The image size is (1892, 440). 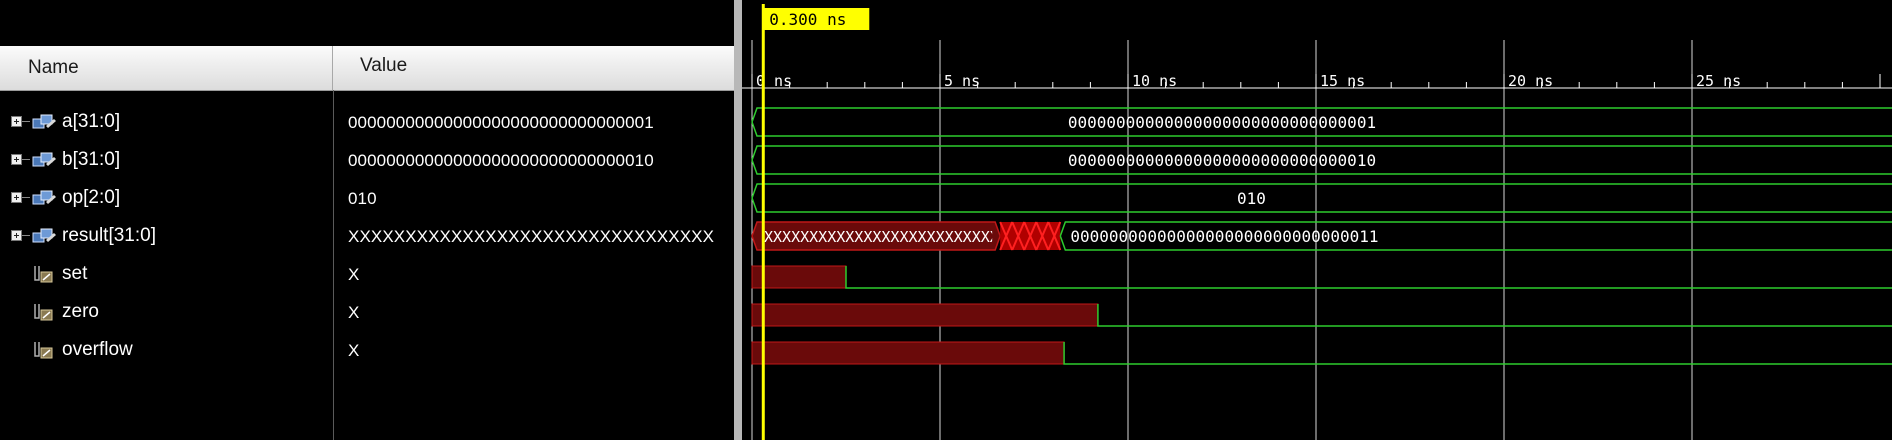 What do you see at coordinates (371, 23) in the screenshot?
I see `top-strip` at bounding box center [371, 23].